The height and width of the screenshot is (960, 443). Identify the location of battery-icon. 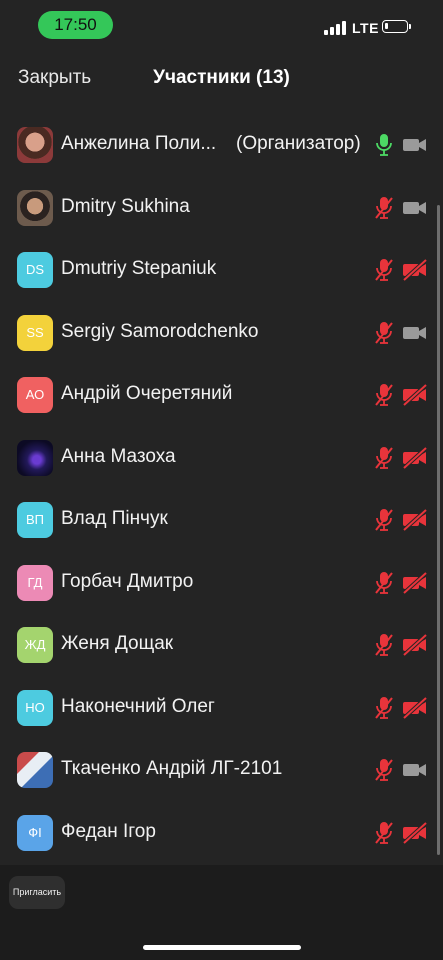
(396, 26).